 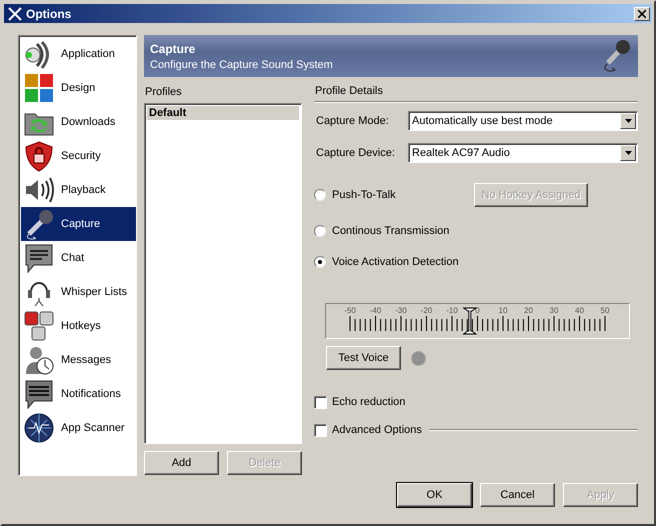 What do you see at coordinates (355, 153) in the screenshot?
I see `field-label: Capture Device:` at bounding box center [355, 153].